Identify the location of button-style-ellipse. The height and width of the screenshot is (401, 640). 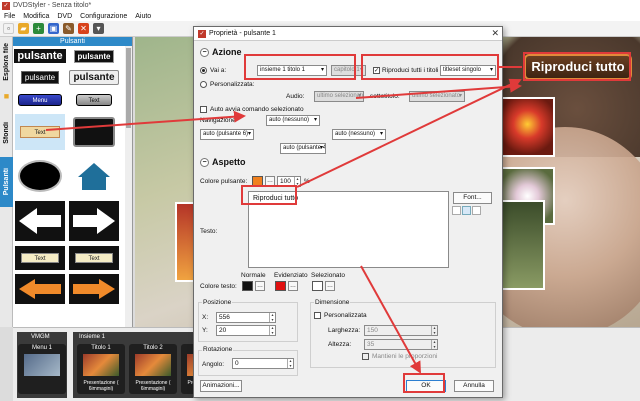
(40, 176).